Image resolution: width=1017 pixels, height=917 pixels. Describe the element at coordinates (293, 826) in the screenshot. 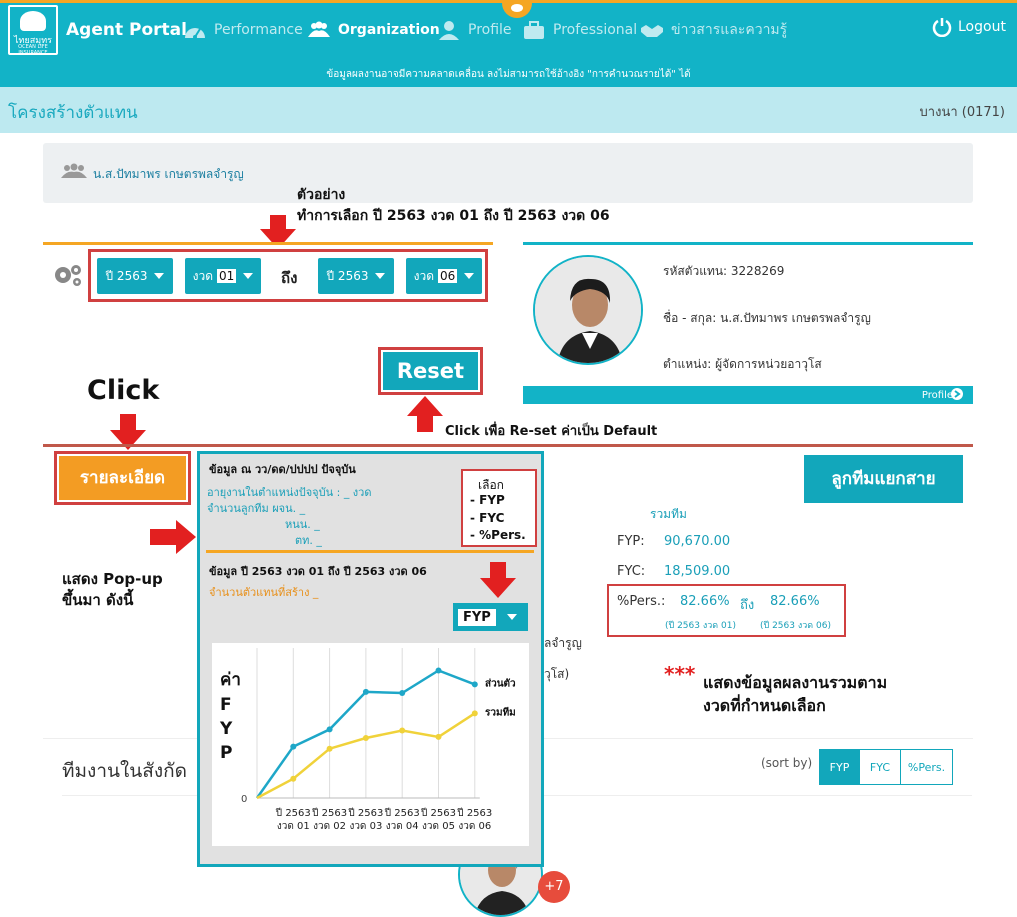

I see `chart-x-tick-label: งวด 01` at that location.